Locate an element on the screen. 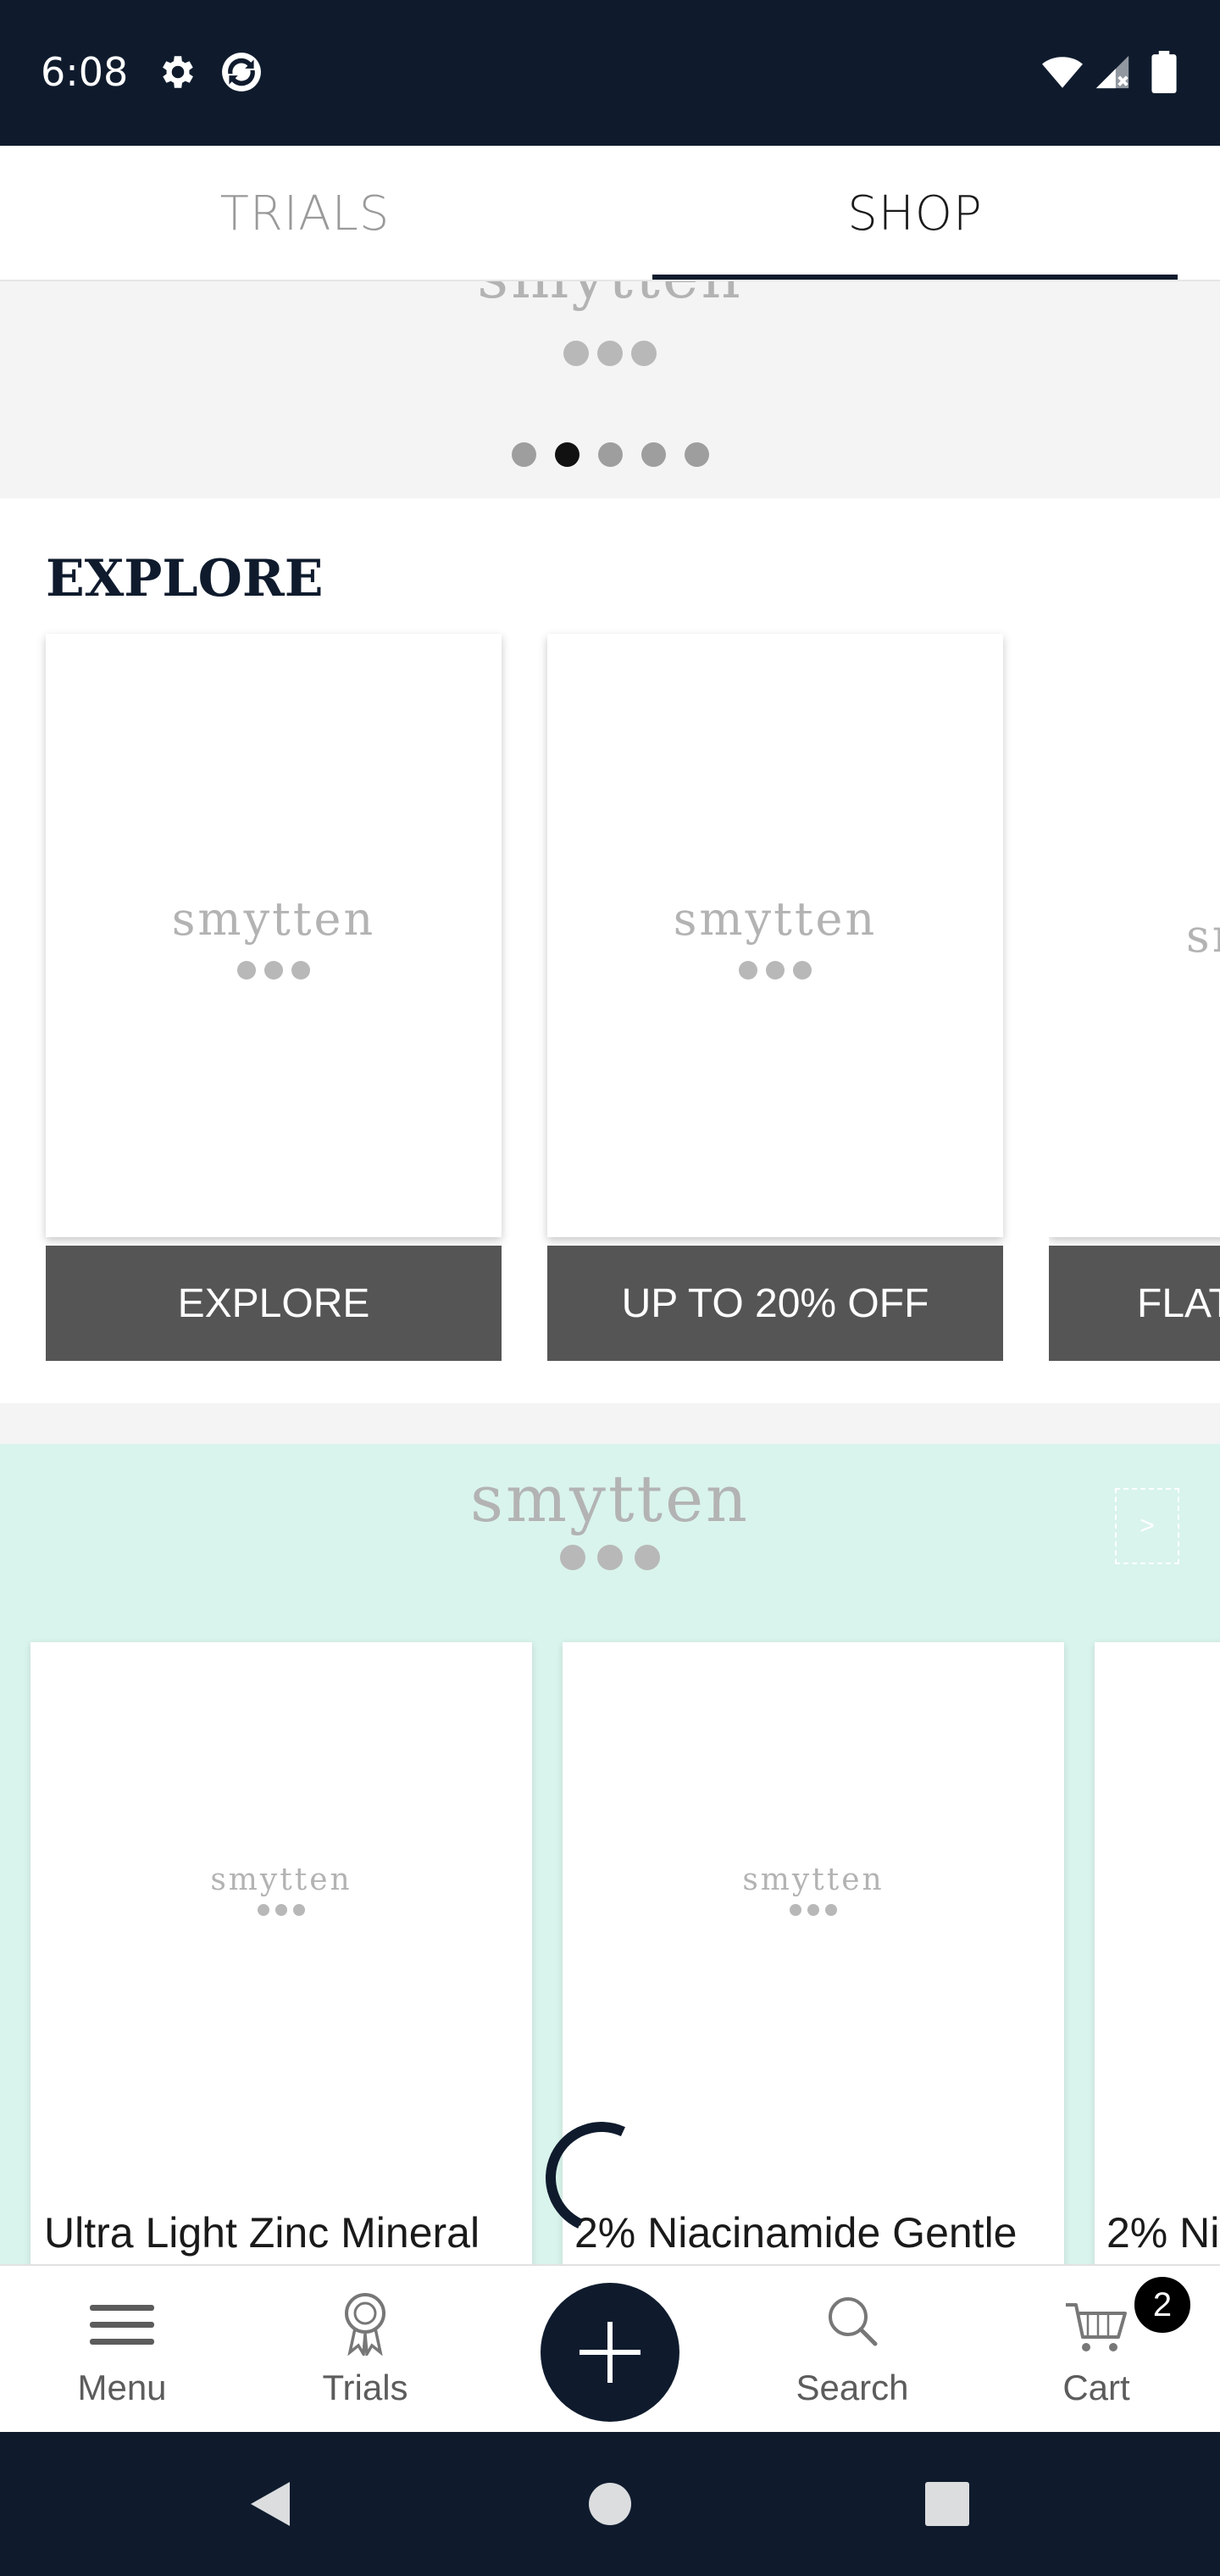 The image size is (1220, 2576). system-recents-button is located at coordinates (947, 2504).